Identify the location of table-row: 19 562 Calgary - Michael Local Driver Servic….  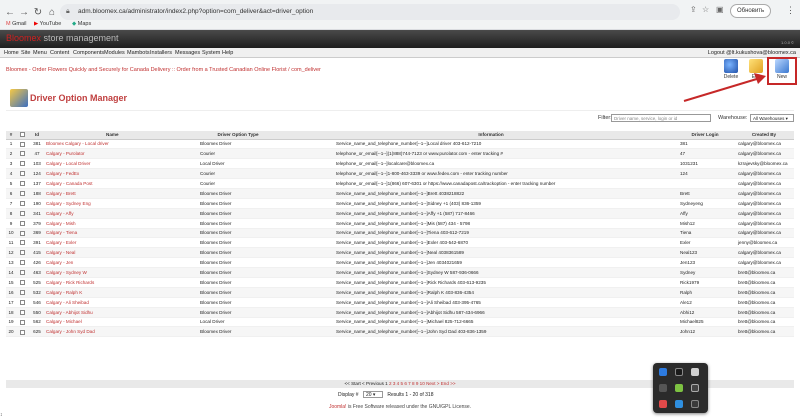
(400, 322).